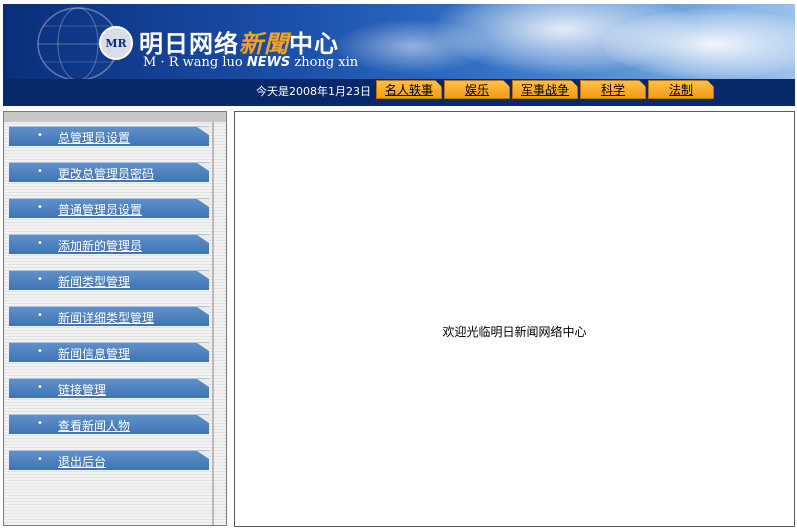 The height and width of the screenshot is (530, 797). I want to click on sidebar-item-label: 总管理员设置, so click(94, 137).